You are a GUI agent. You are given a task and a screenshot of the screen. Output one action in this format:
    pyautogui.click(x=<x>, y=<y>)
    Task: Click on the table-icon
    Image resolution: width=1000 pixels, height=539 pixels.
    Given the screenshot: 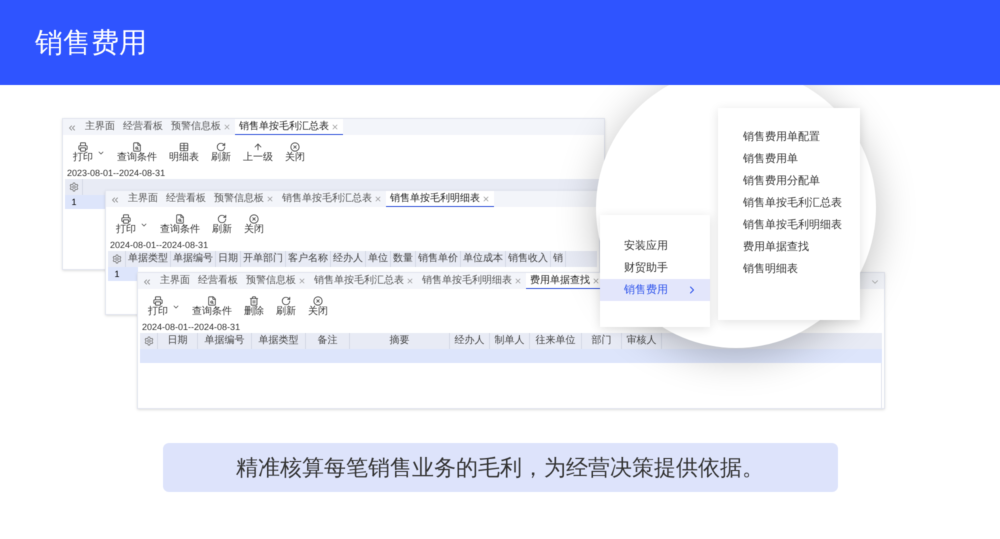 What is the action you would take?
    pyautogui.click(x=184, y=147)
    